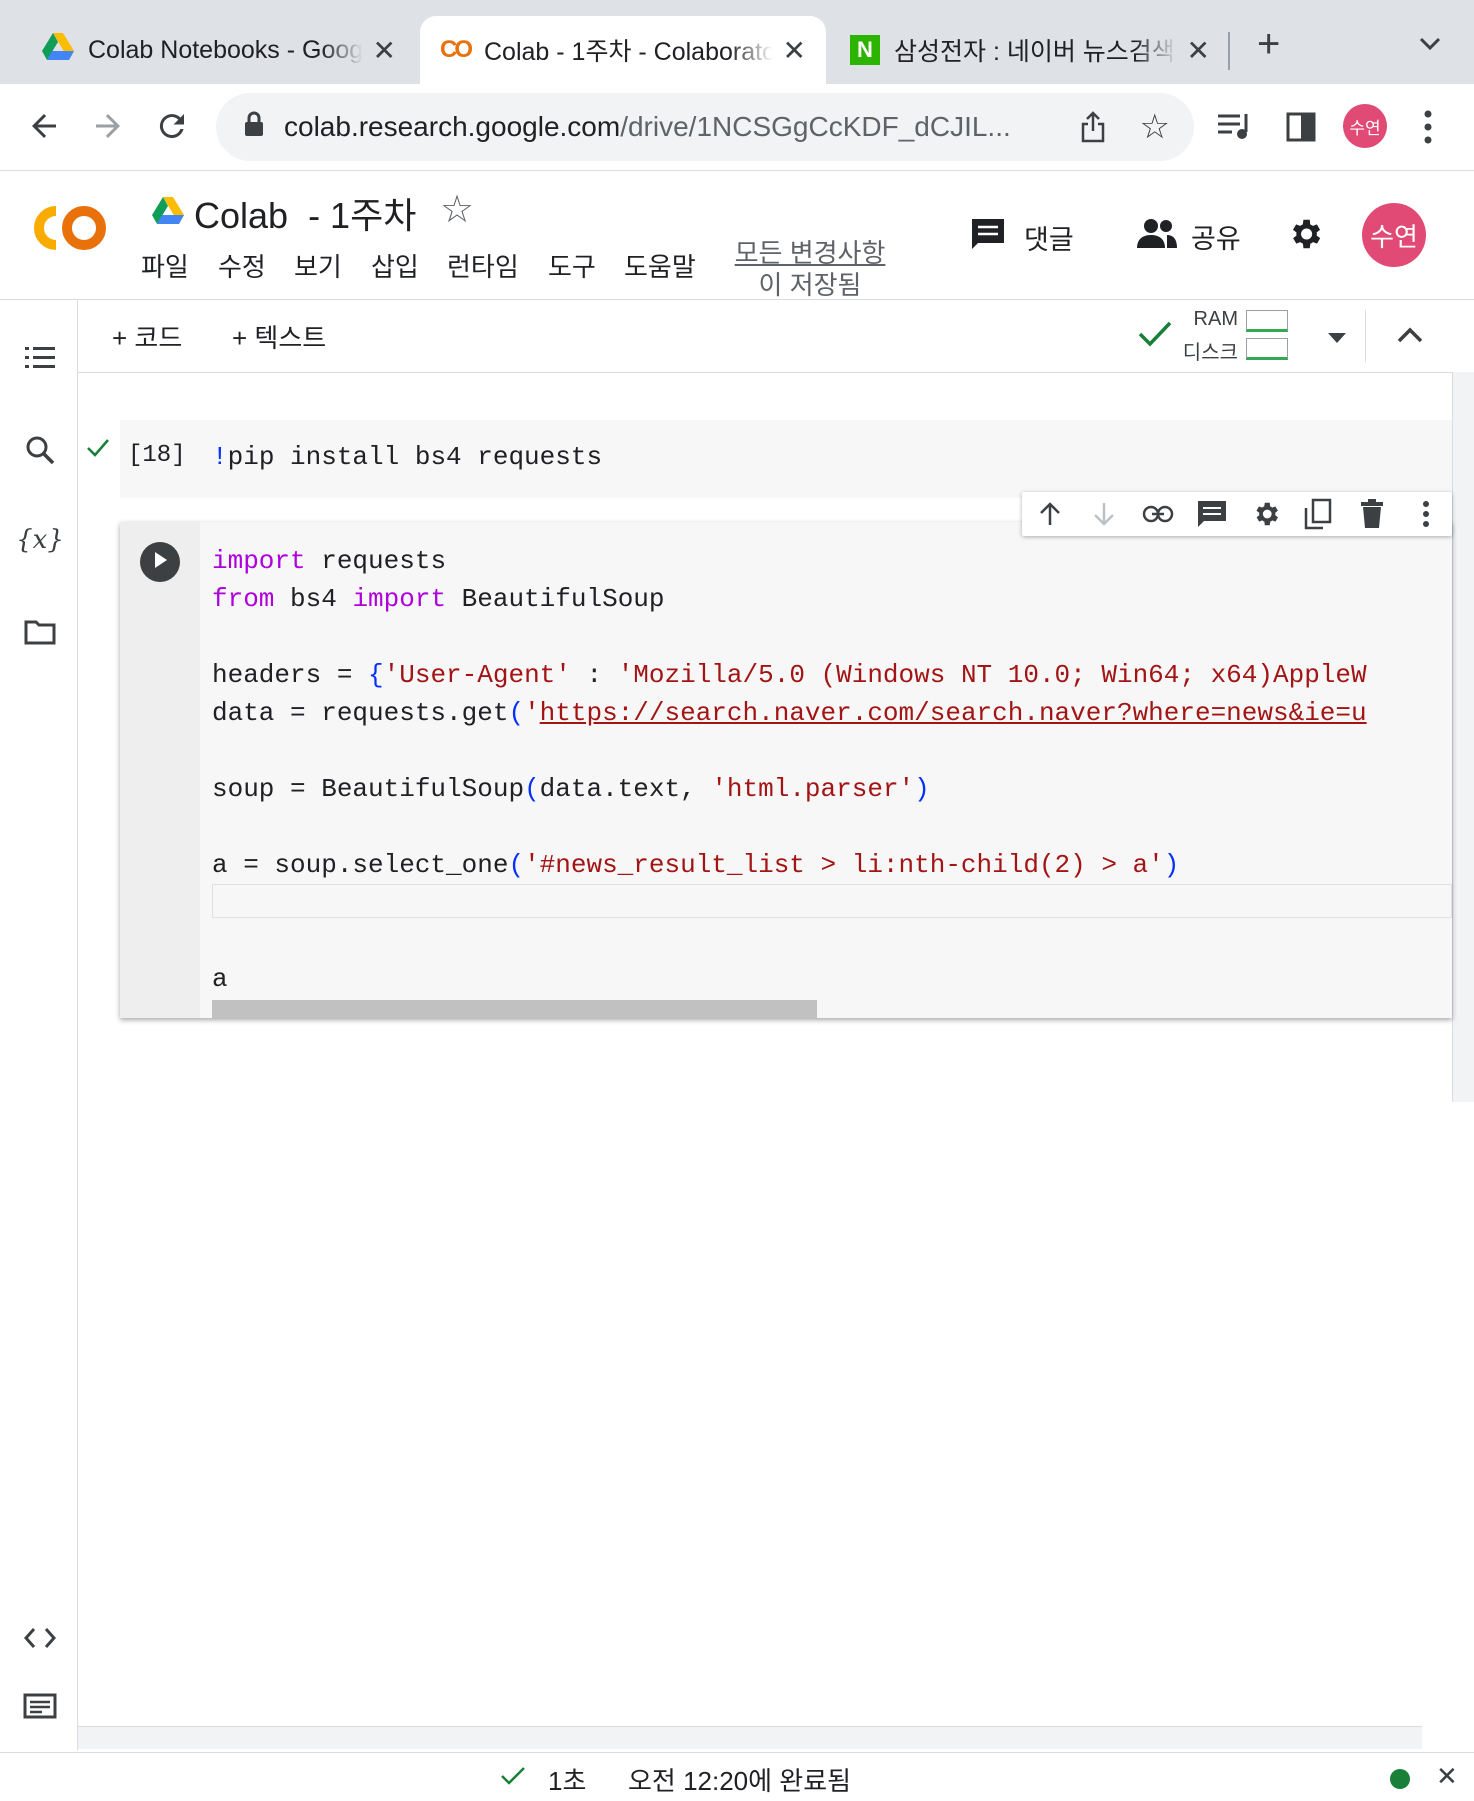 The width and height of the screenshot is (1474, 1801). What do you see at coordinates (865, 50) in the screenshot?
I see `naver-icon: N` at bounding box center [865, 50].